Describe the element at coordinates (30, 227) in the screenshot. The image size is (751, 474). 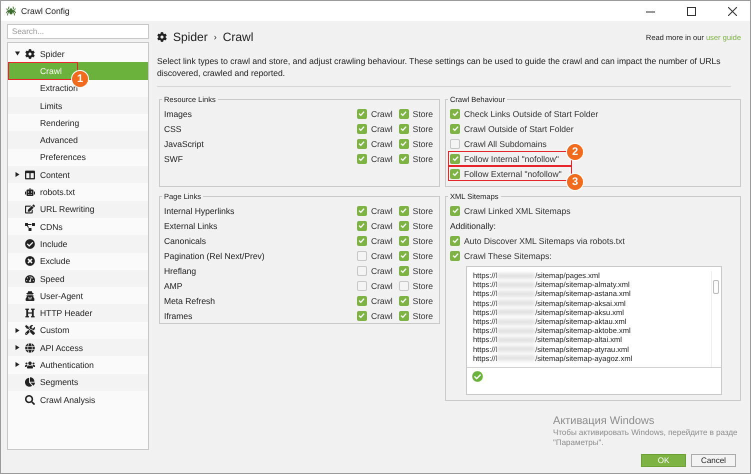
I see `network-icon` at that location.